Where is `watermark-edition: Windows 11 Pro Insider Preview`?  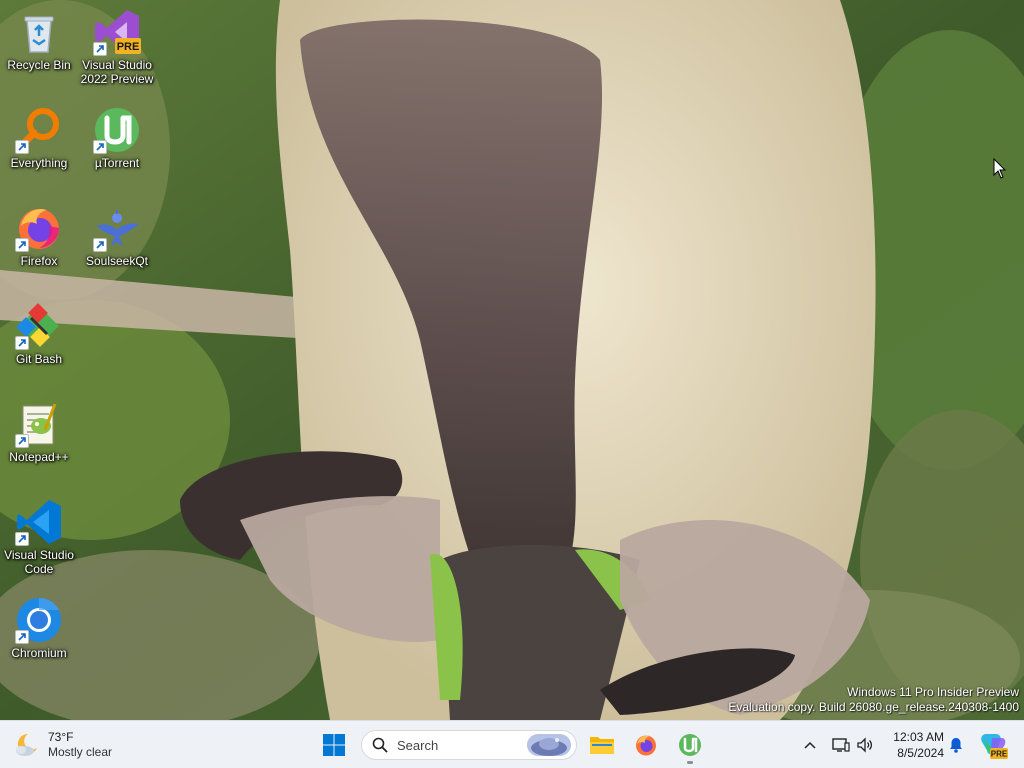
watermark-edition: Windows 11 Pro Insider Preview is located at coordinates (933, 692).